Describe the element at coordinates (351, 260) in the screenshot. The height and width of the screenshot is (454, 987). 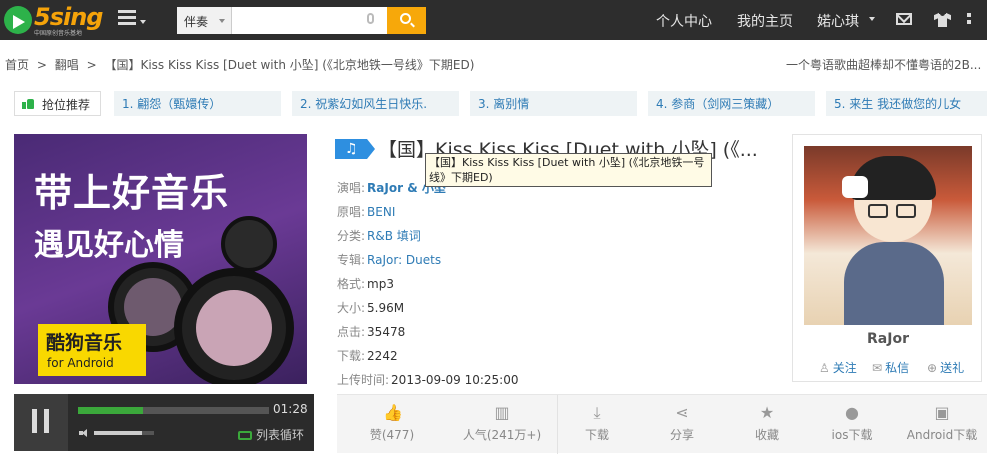
I see `meta-label: 专辑:` at that location.